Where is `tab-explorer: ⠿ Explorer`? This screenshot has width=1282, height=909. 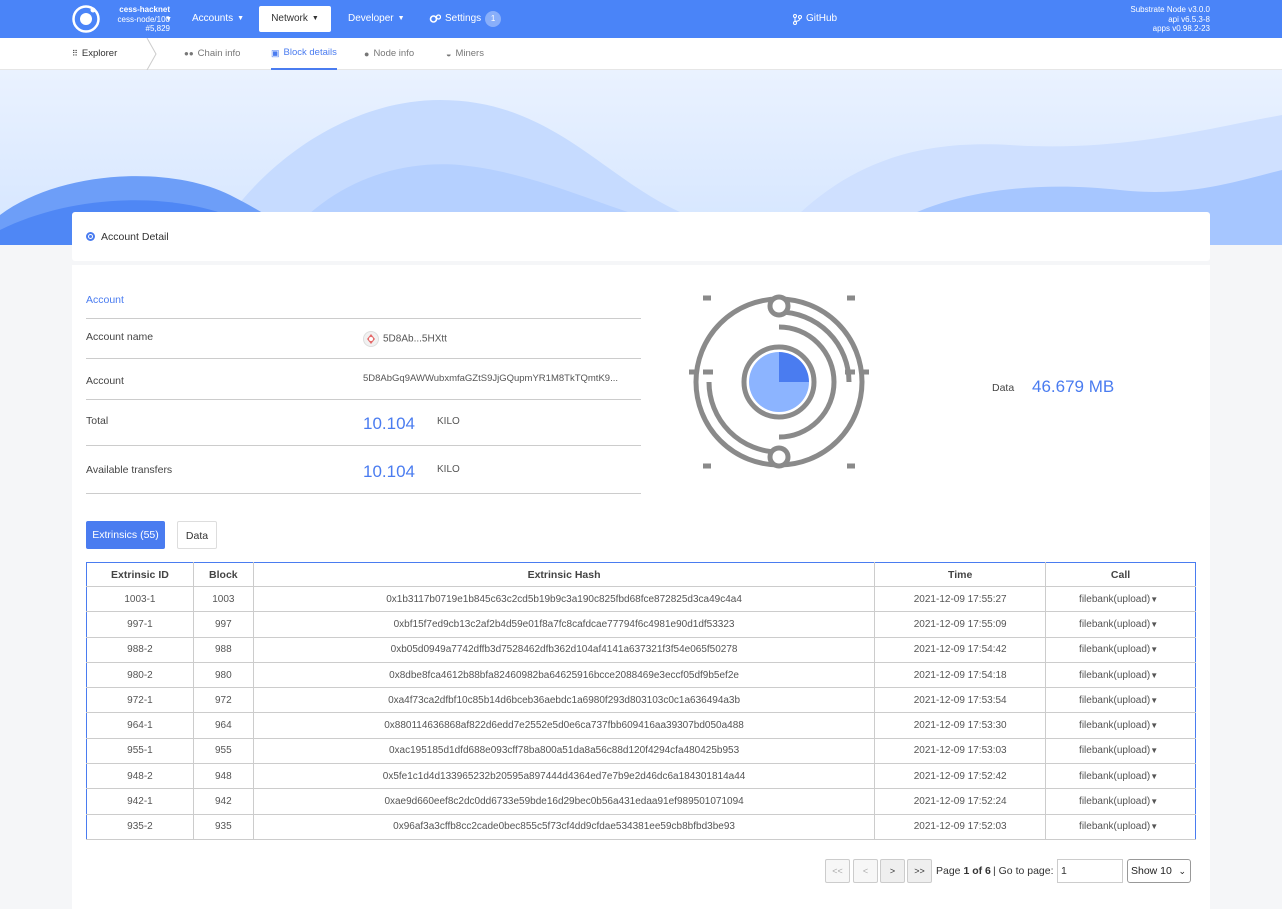 tab-explorer: ⠿ Explorer is located at coordinates (94, 54).